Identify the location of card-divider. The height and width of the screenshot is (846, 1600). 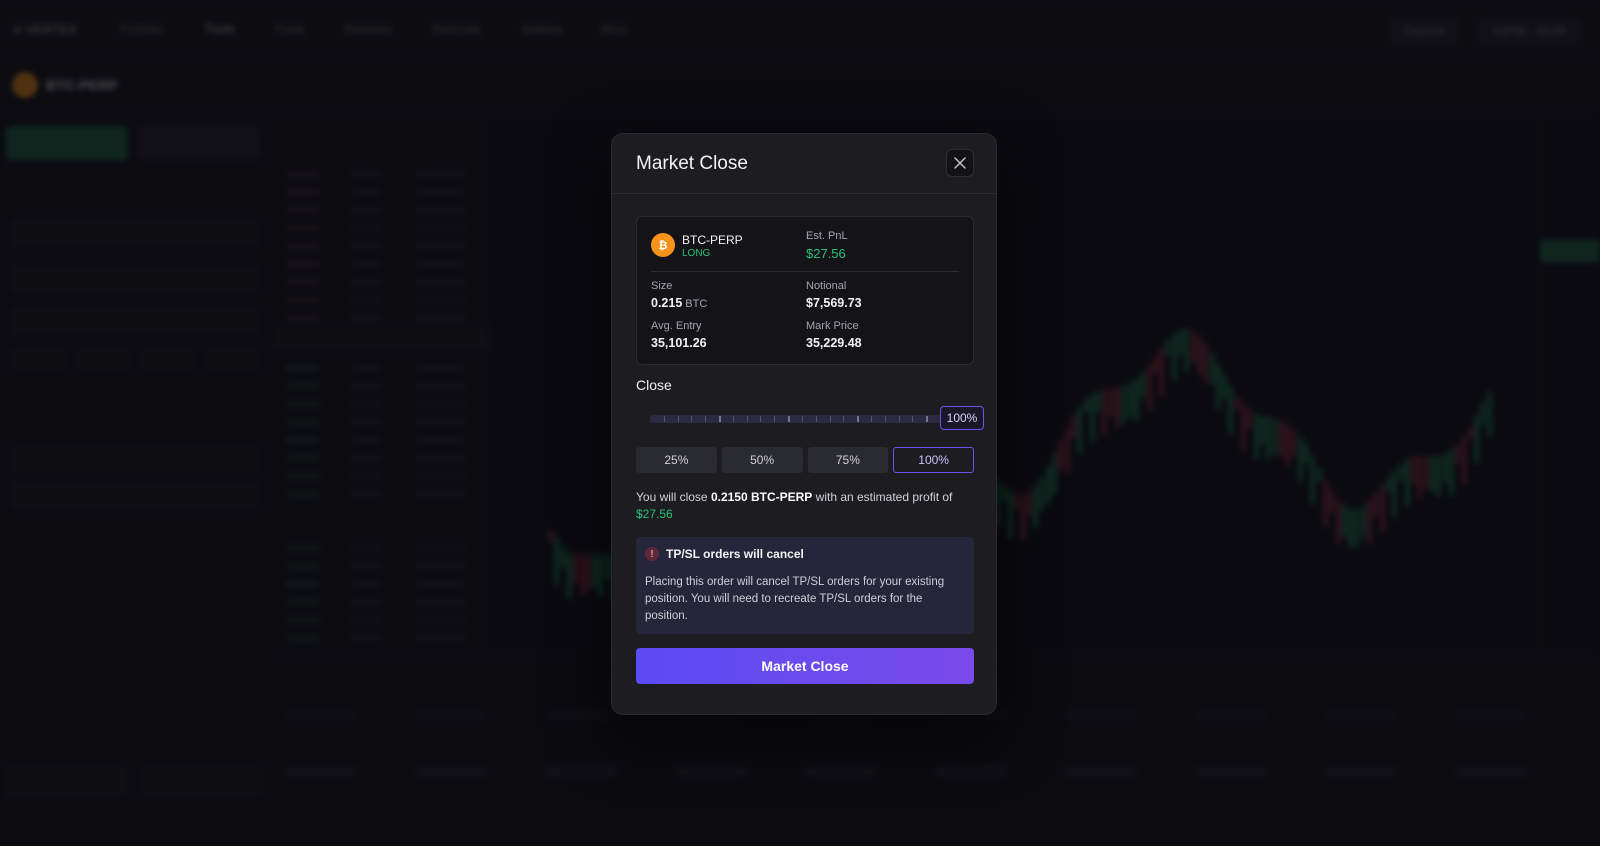
(805, 271).